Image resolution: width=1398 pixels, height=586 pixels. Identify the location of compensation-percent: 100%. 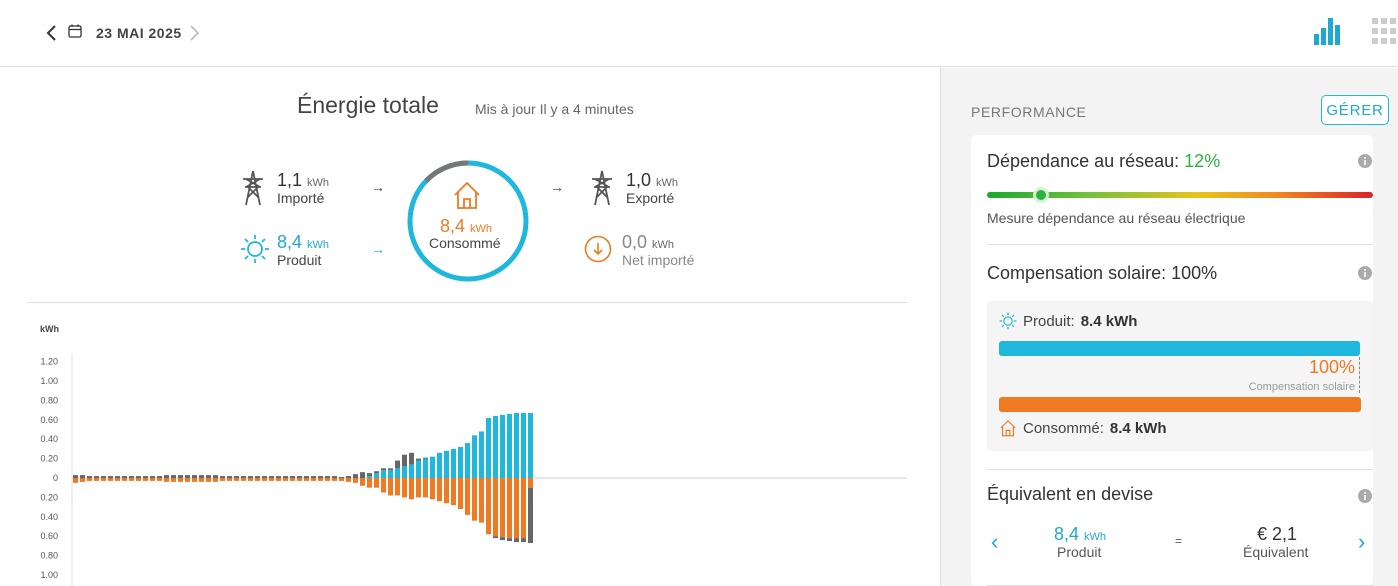
(1331, 367).